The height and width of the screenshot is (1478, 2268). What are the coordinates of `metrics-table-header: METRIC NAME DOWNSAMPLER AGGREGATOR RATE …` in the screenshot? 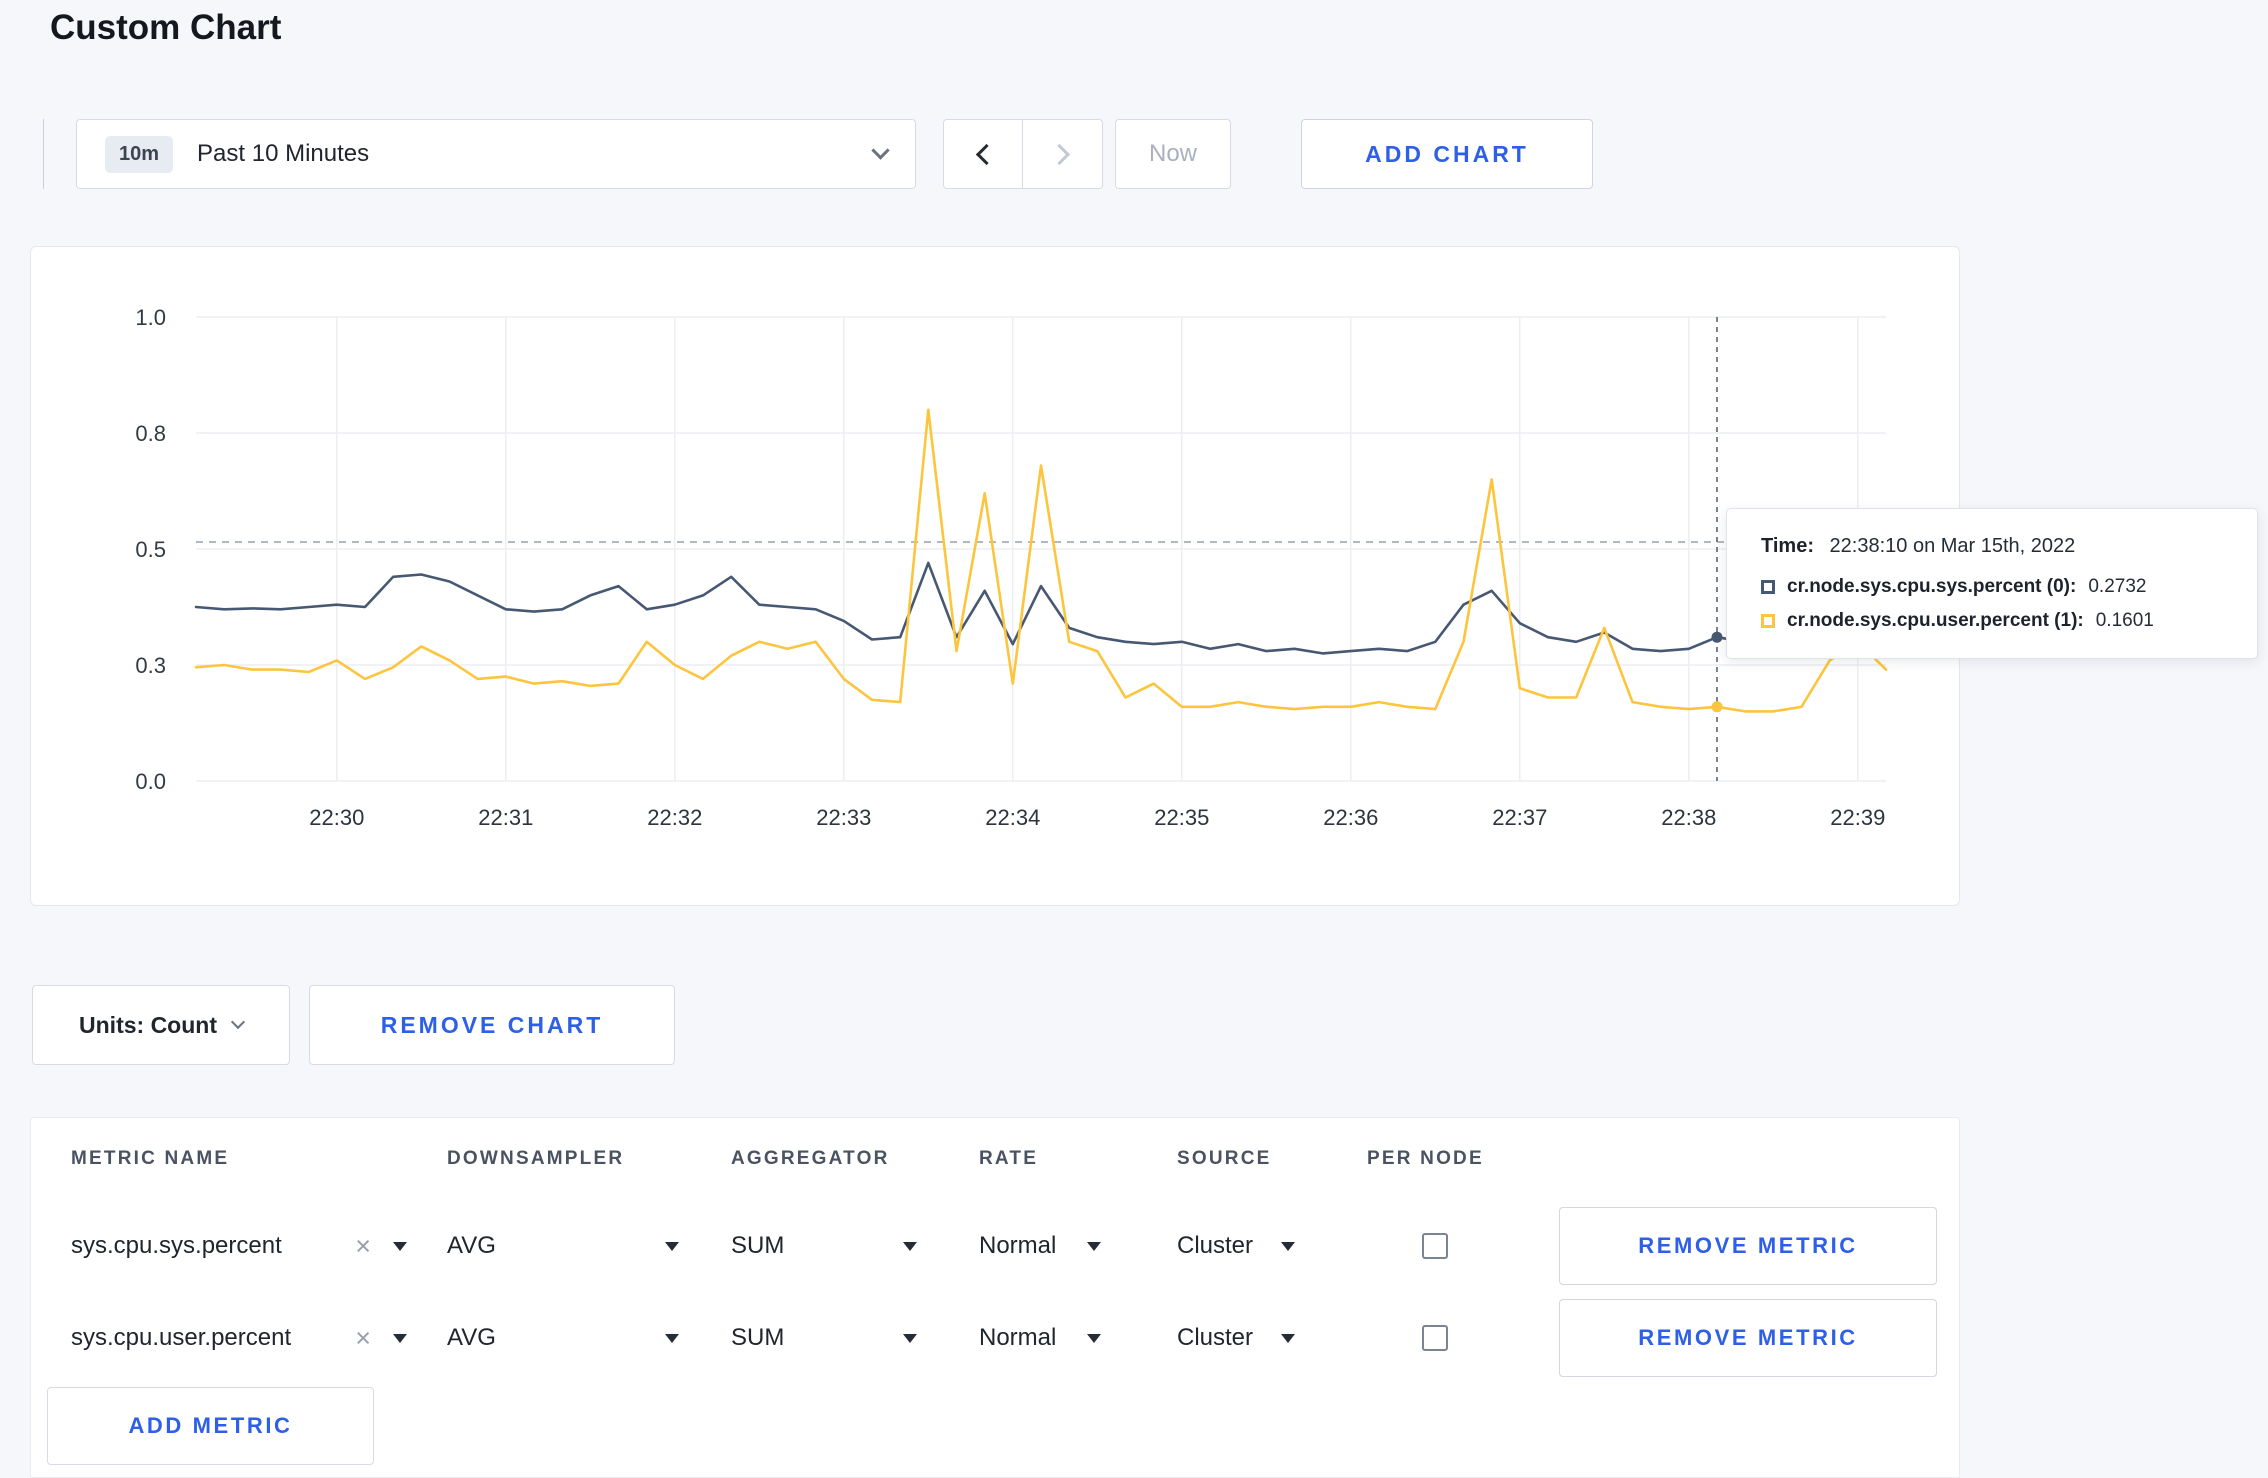 It's located at (995, 1159).